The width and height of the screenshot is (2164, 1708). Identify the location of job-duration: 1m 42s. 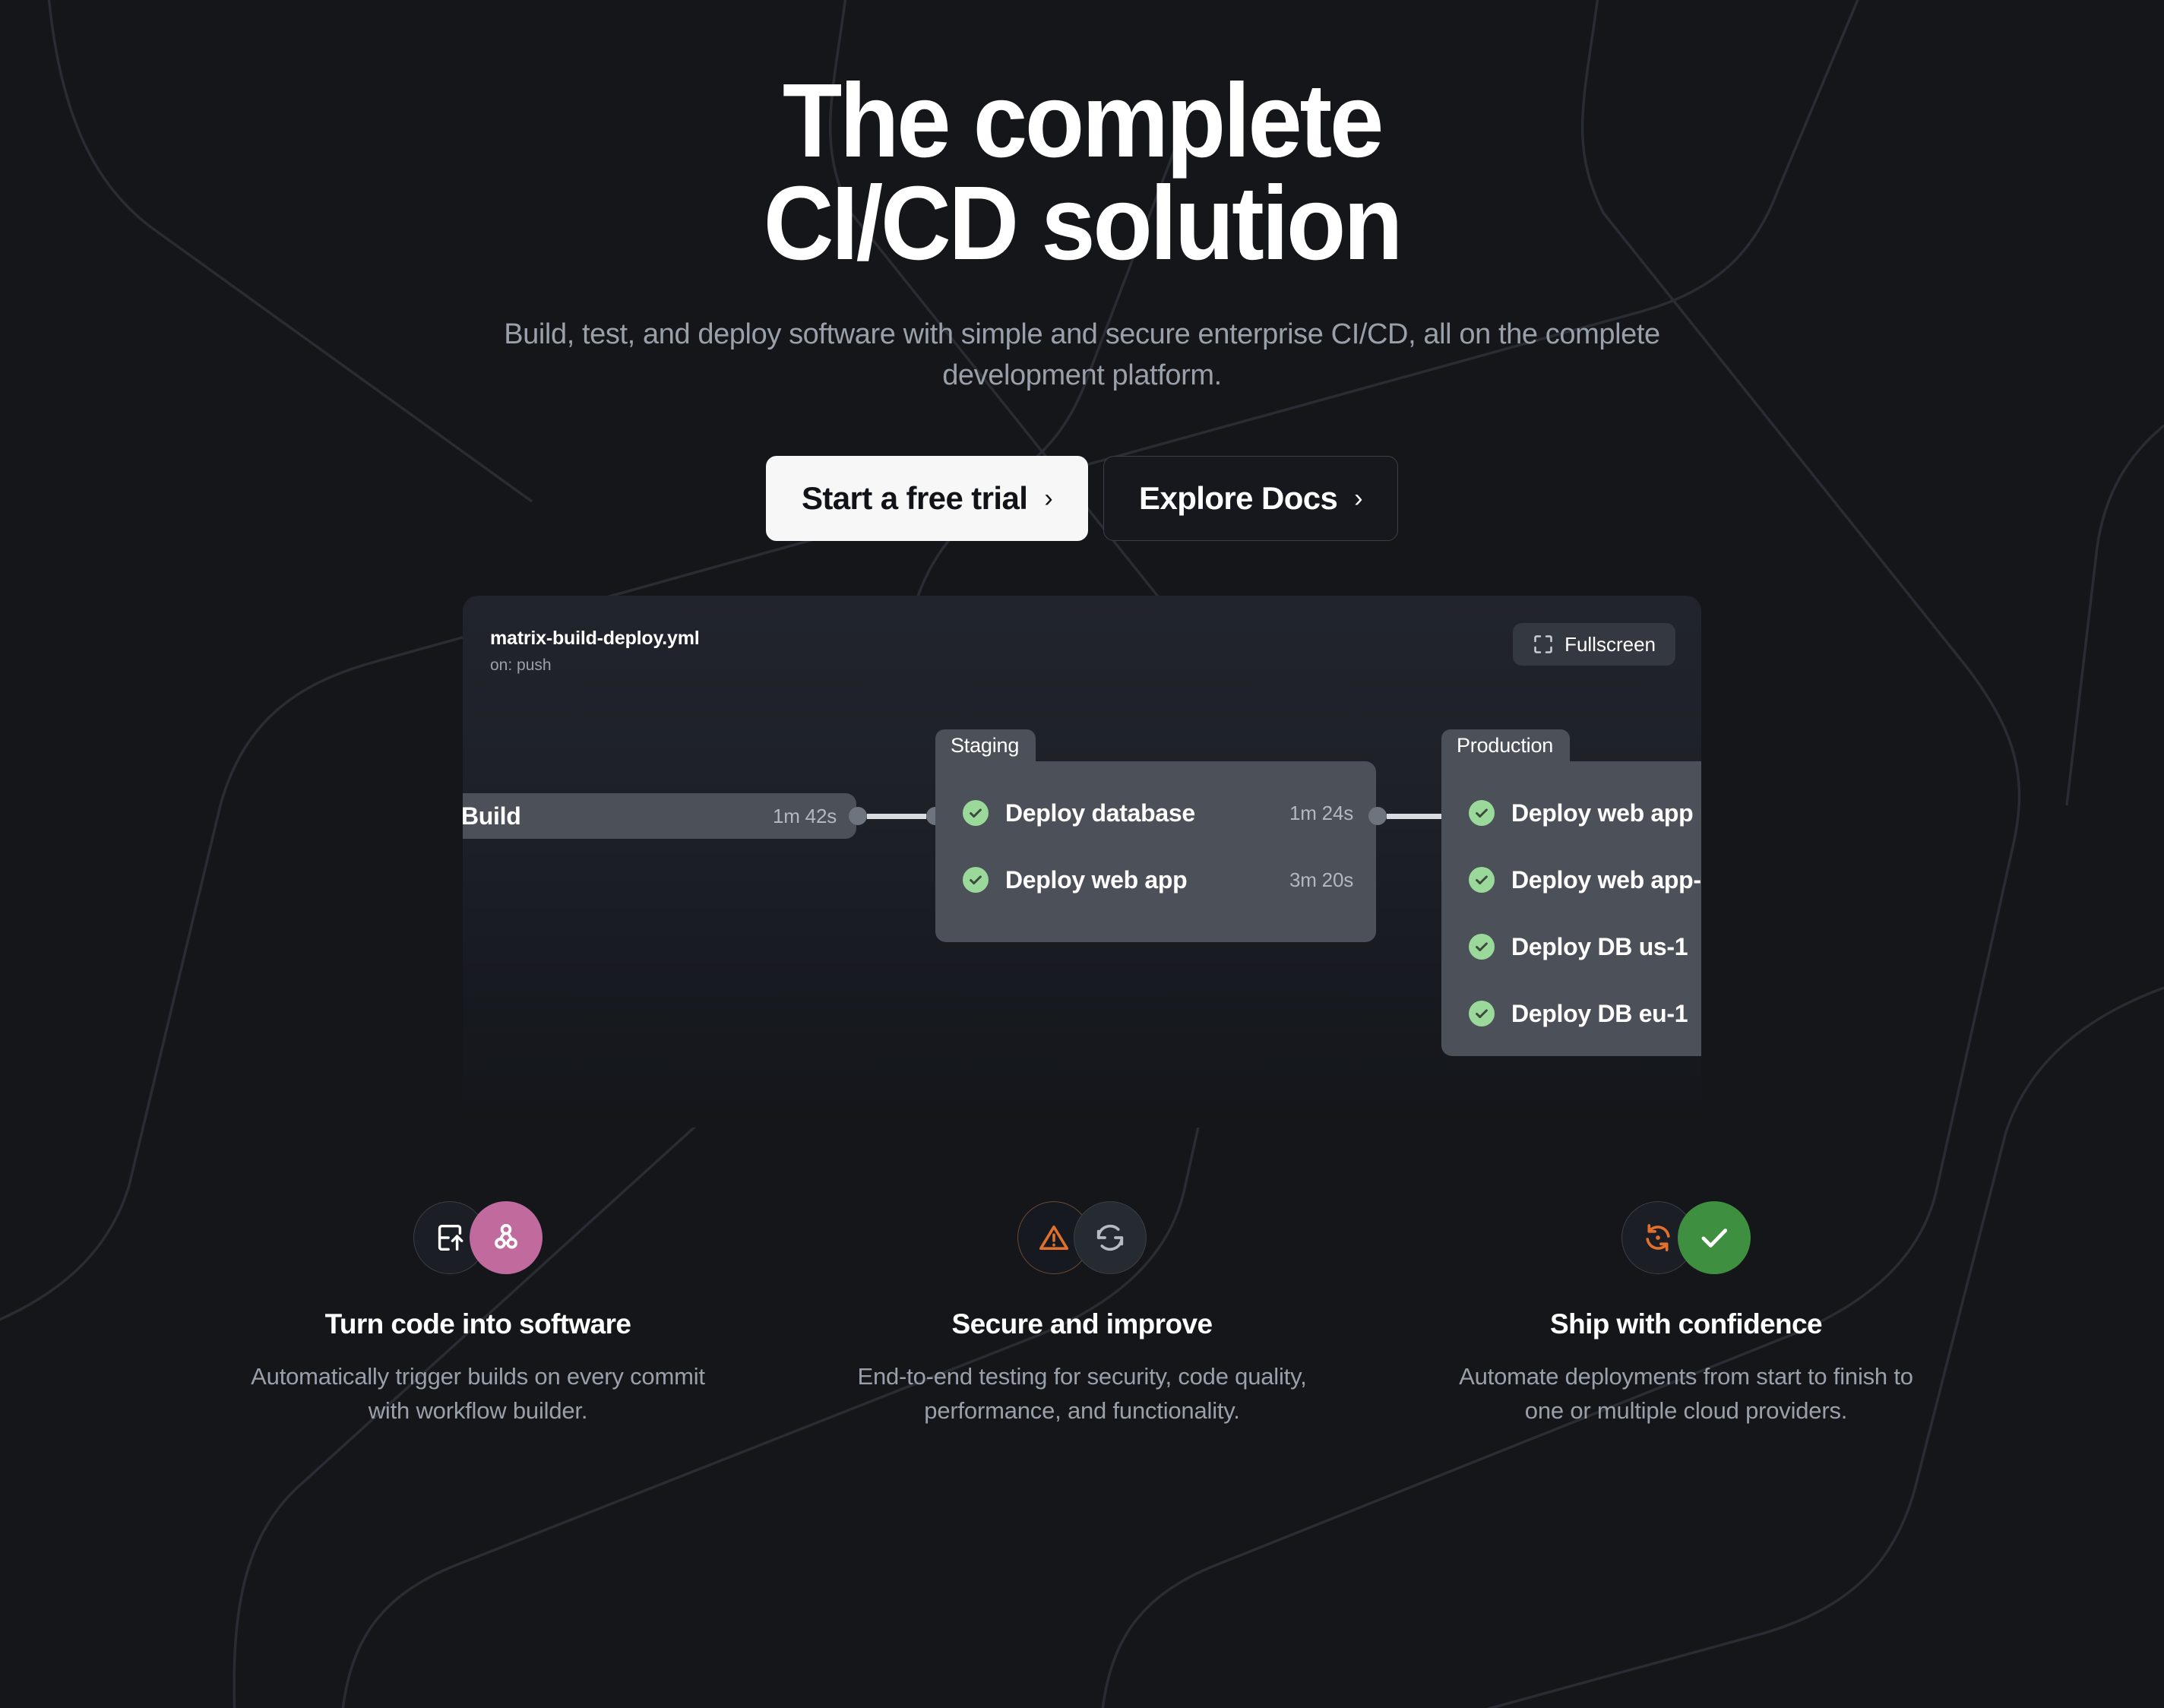
(804, 815).